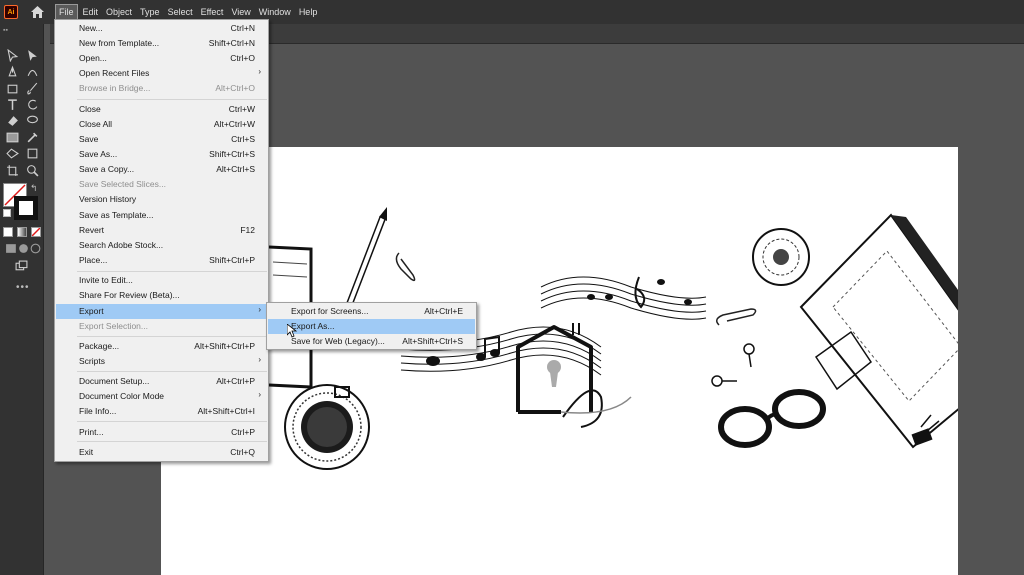 The image size is (1024, 575). Describe the element at coordinates (32, 55) in the screenshot. I see `direct-selection-tool-icon` at that location.